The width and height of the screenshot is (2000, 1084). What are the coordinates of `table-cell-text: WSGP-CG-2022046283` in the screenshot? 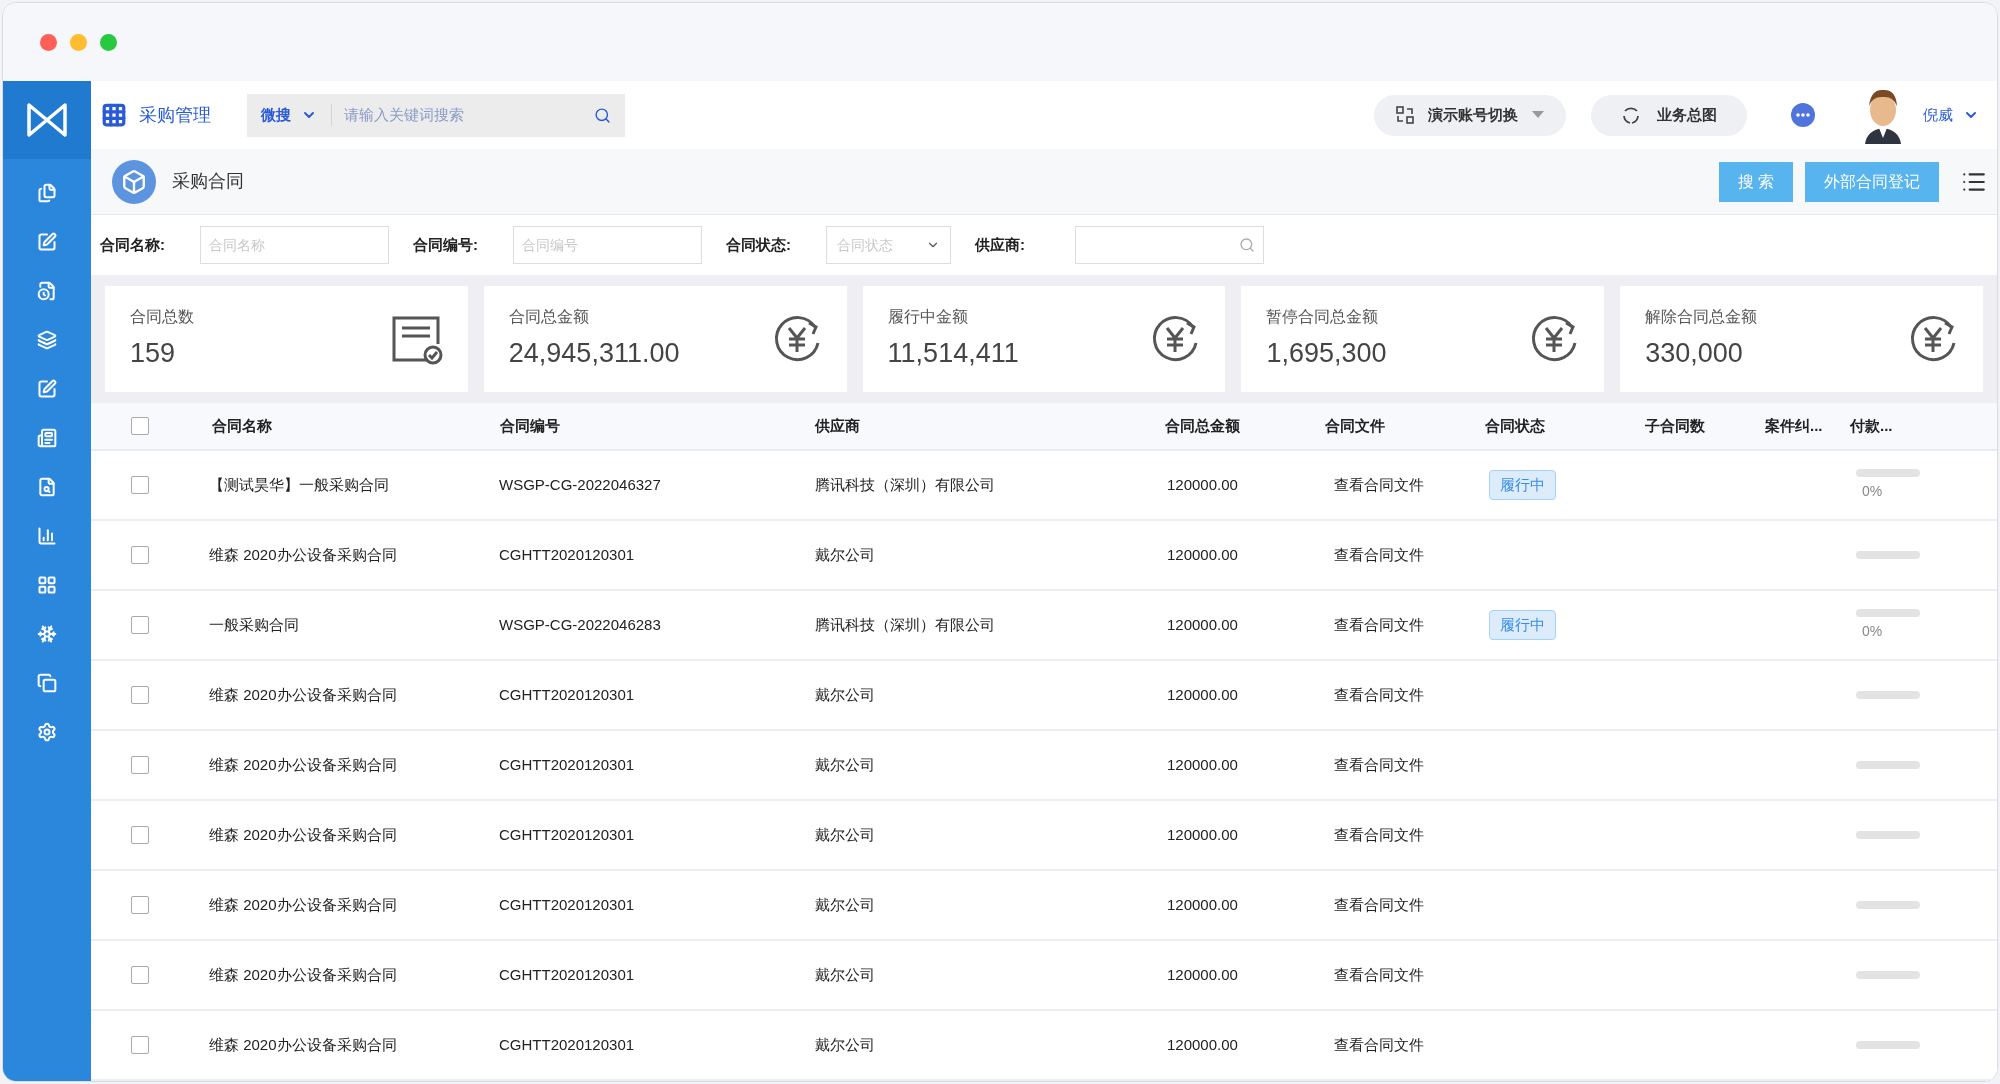 It's located at (580, 624).